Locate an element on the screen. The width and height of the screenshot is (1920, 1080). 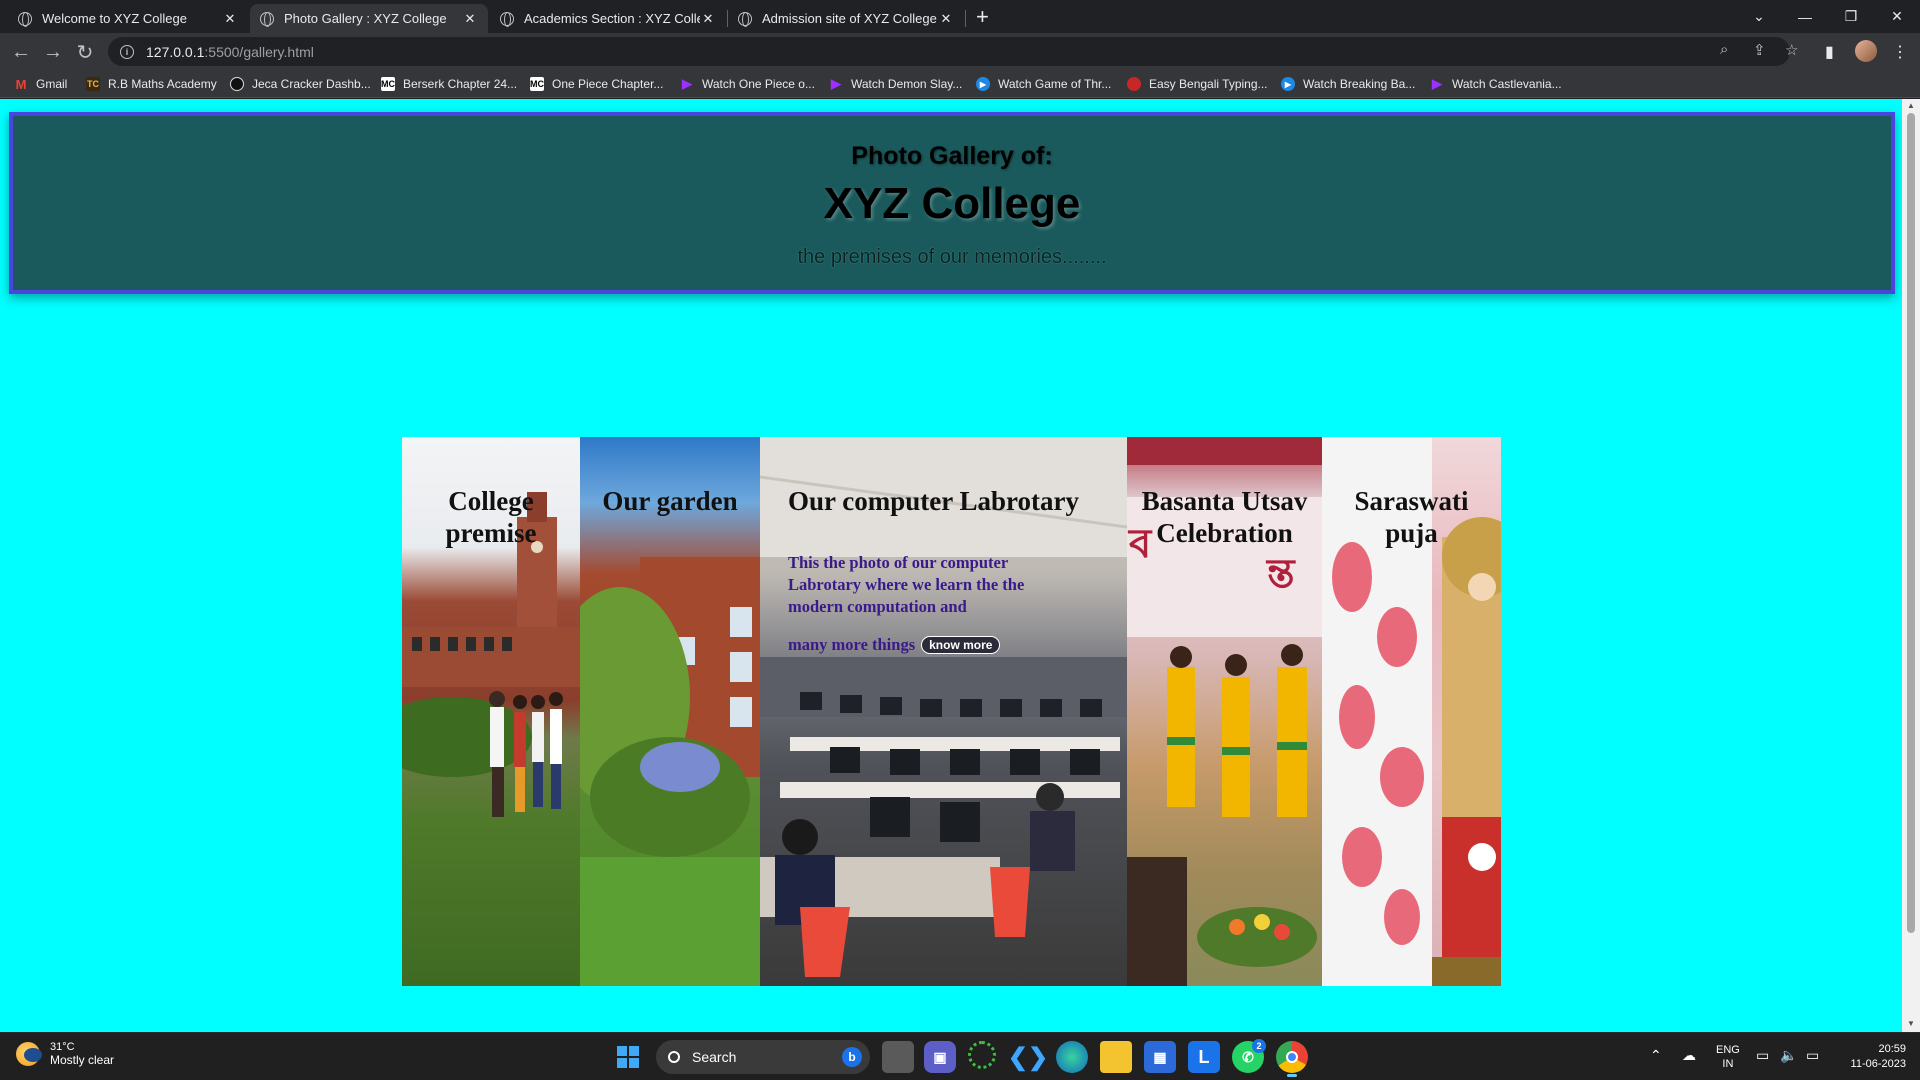
menu-dots-icon: ⋮ is located at coordinates (1900, 52).